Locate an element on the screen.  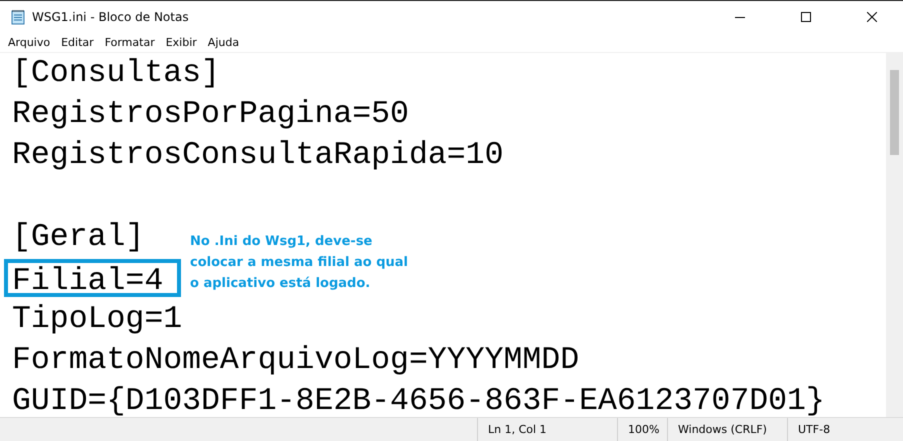
menu-item: Arquivo is located at coordinates (29, 42).